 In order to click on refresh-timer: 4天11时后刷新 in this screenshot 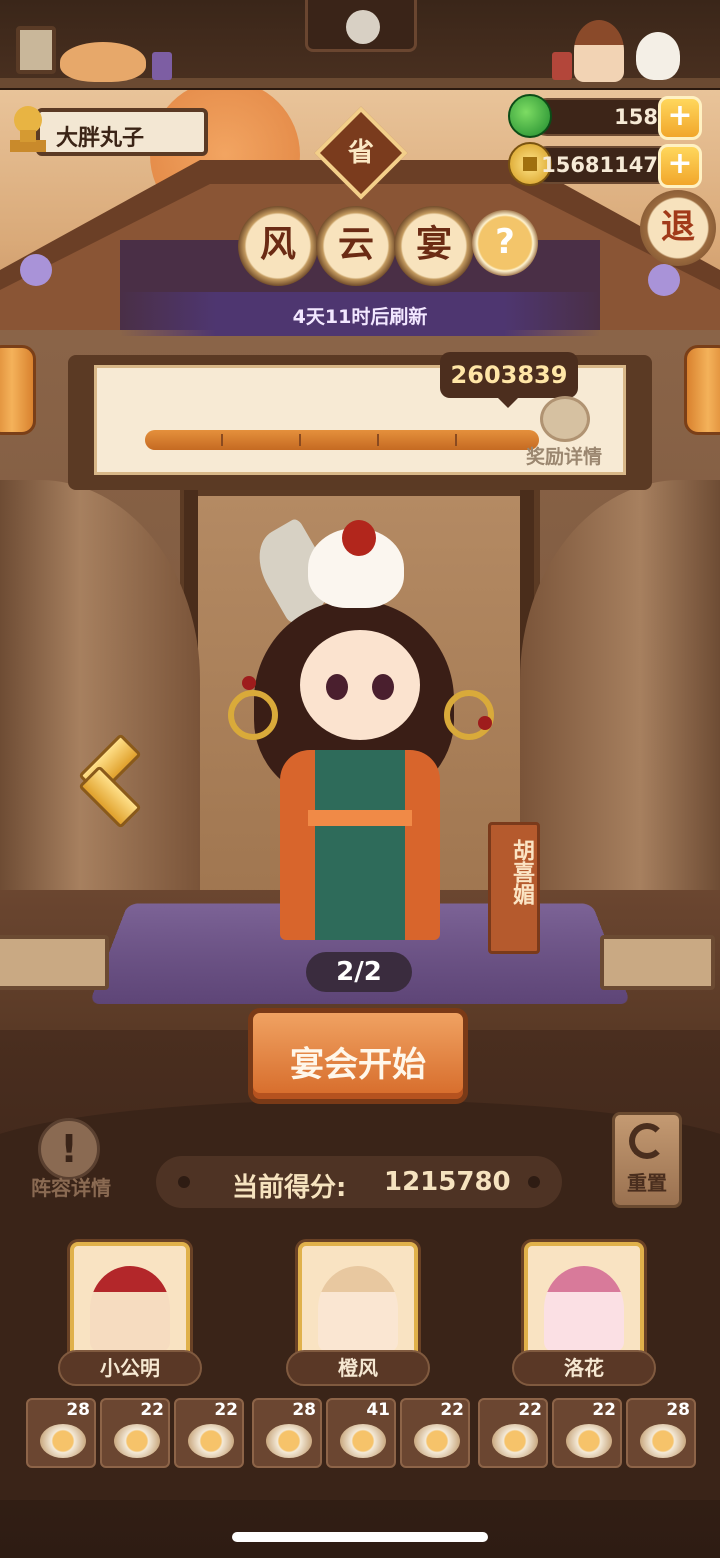, I will do `click(360, 314)`.